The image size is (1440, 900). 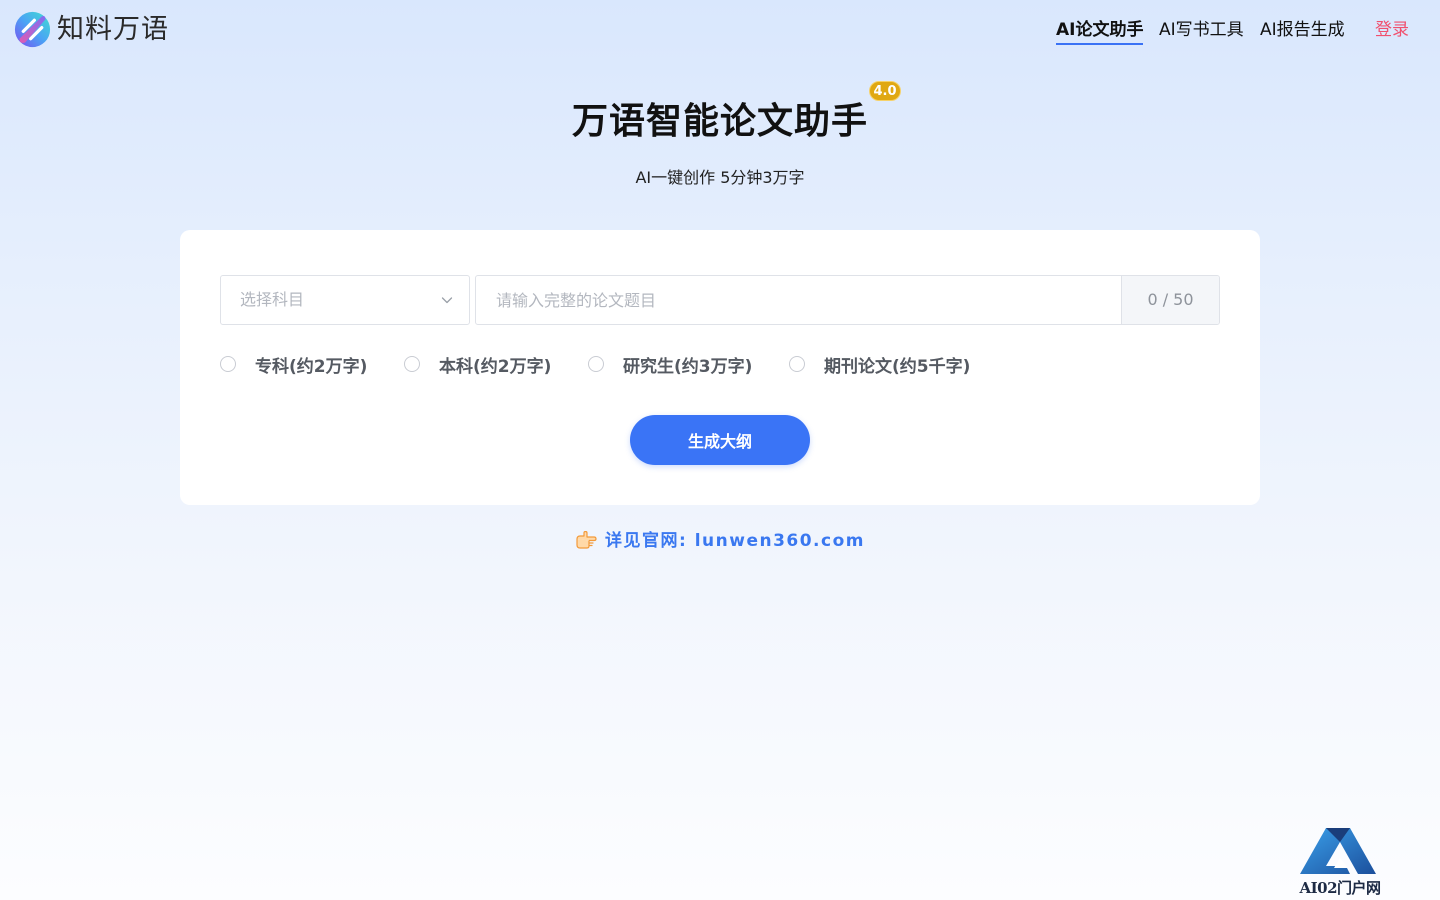 I want to click on version-badge: 4.0, so click(x=885, y=91).